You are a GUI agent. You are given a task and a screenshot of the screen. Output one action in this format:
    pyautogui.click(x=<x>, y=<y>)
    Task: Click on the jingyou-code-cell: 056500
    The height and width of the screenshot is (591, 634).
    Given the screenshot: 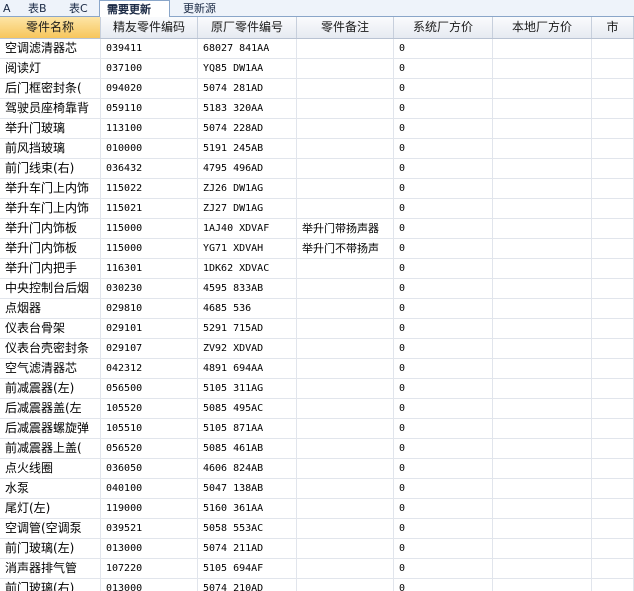 What is the action you would take?
    pyautogui.click(x=149, y=388)
    